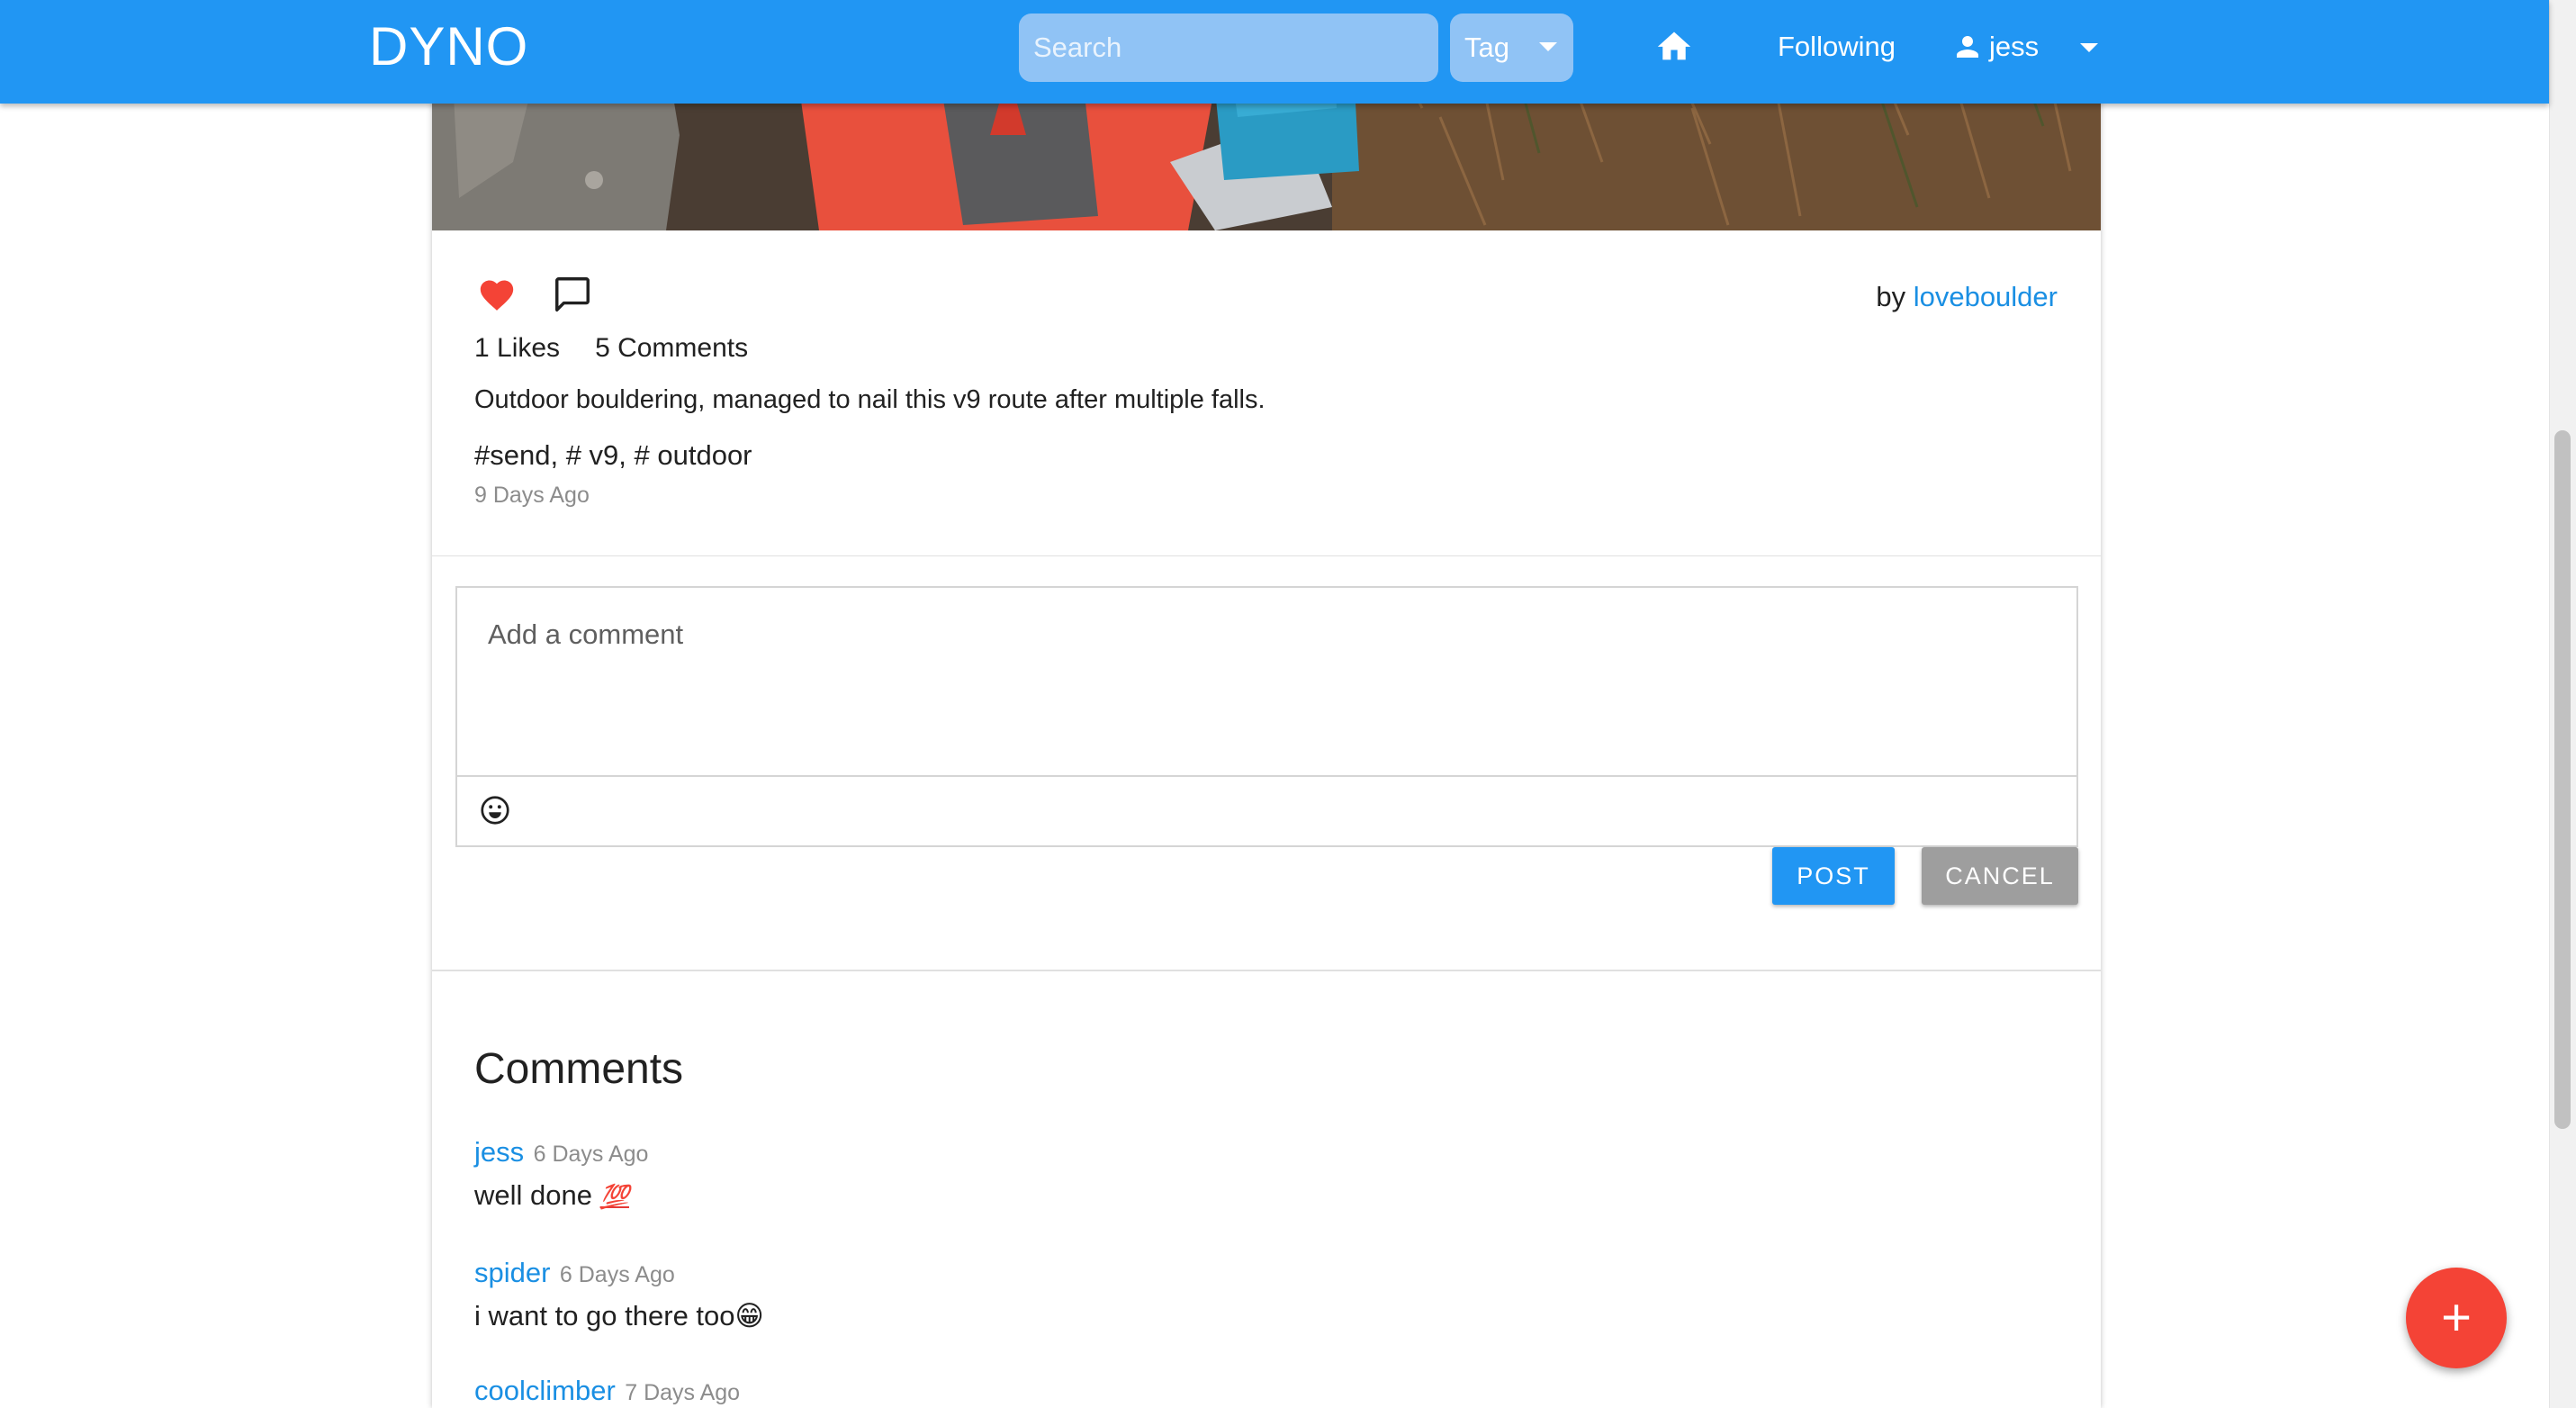  What do you see at coordinates (1674, 45) in the screenshot?
I see `home-icon` at bounding box center [1674, 45].